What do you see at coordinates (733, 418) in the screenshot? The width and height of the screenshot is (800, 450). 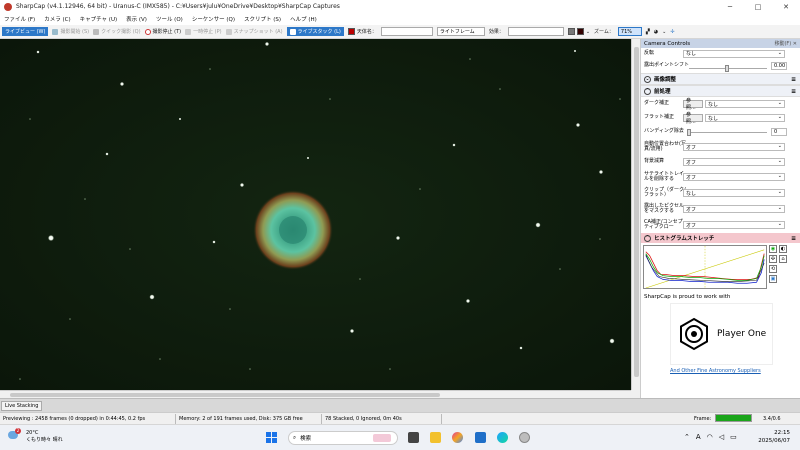 I see `frame-progress-fill` at bounding box center [733, 418].